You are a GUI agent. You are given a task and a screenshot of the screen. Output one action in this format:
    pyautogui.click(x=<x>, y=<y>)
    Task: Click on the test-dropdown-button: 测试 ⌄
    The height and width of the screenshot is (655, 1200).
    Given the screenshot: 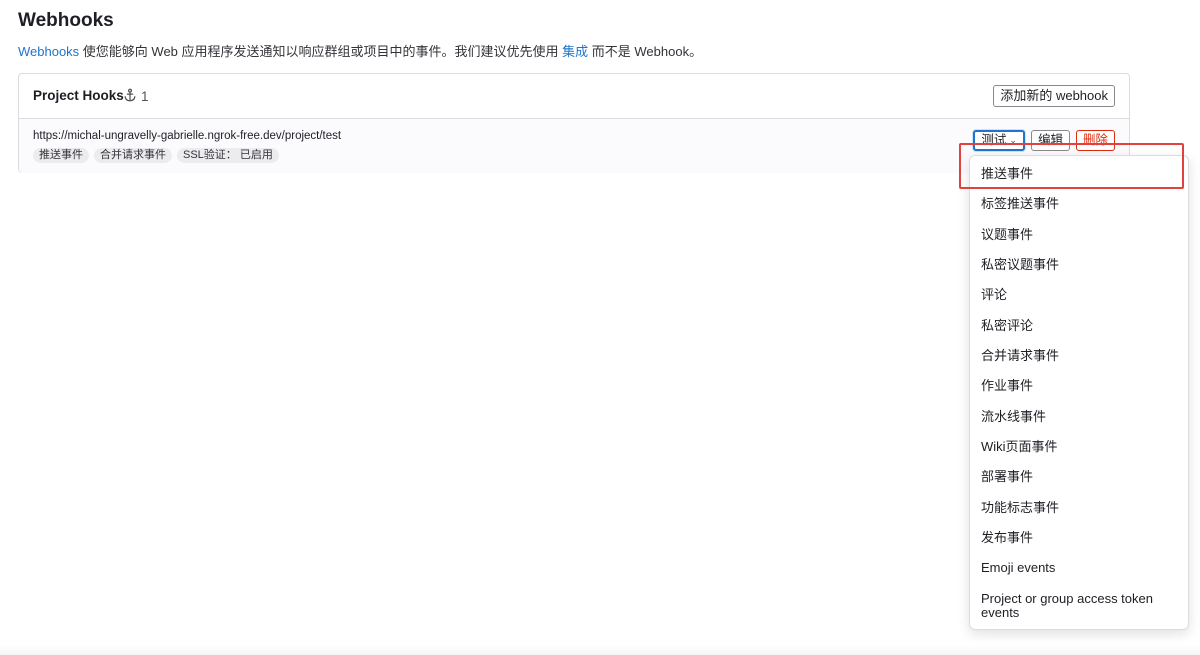 What is the action you would take?
    pyautogui.click(x=999, y=140)
    